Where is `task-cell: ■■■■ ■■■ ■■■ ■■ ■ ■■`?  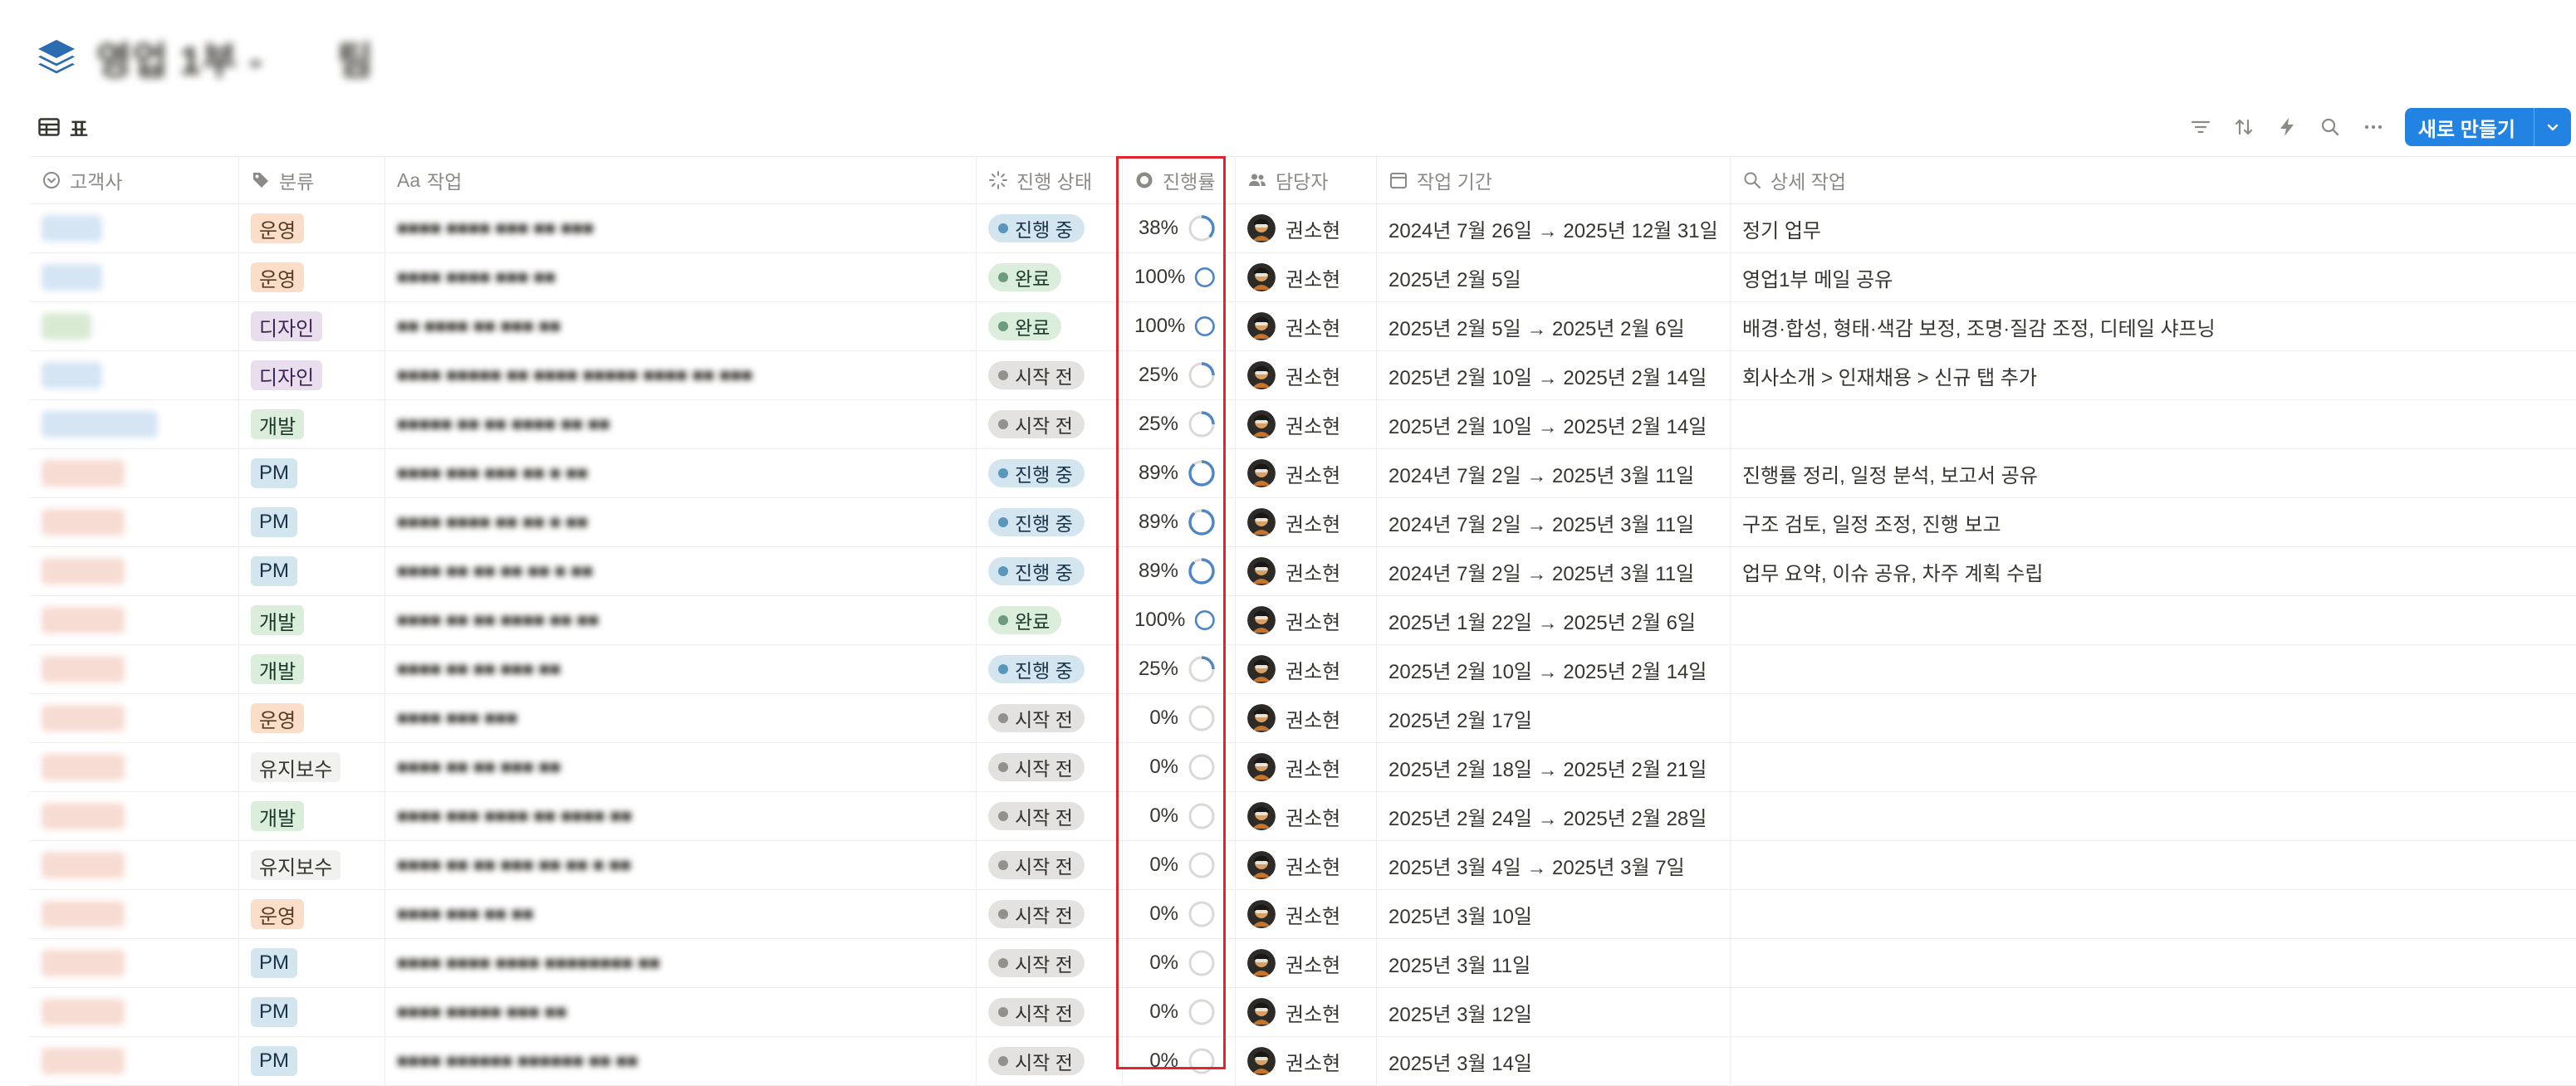 task-cell: ■■■■ ■■■ ■■■ ■■ ■ ■■ is located at coordinates (681, 473).